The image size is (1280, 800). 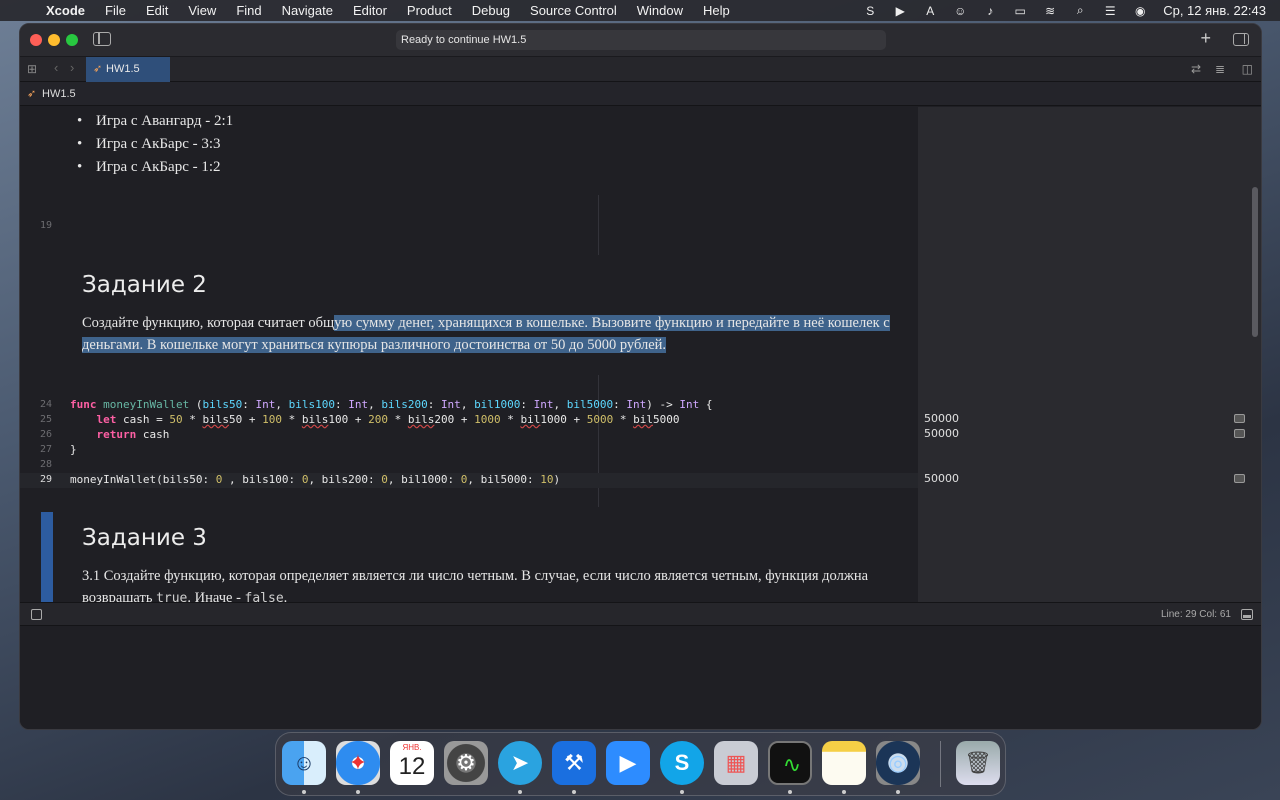 What do you see at coordinates (598, 225) in the screenshot?
I see `divider` at bounding box center [598, 225].